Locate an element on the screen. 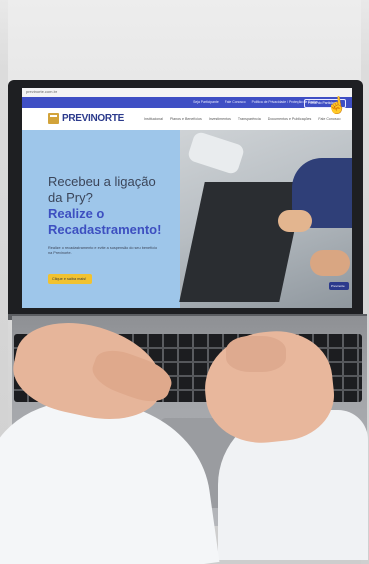  hero-badge-label: Previnorte is located at coordinates (338, 286).